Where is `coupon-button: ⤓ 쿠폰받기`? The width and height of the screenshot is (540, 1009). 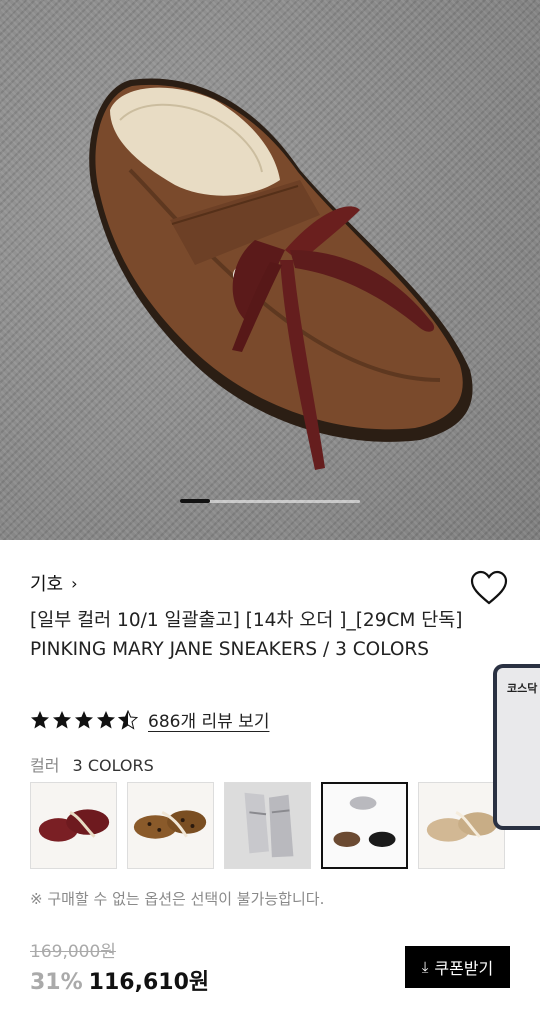 coupon-button: ⤓ 쿠폰받기 is located at coordinates (457, 967).